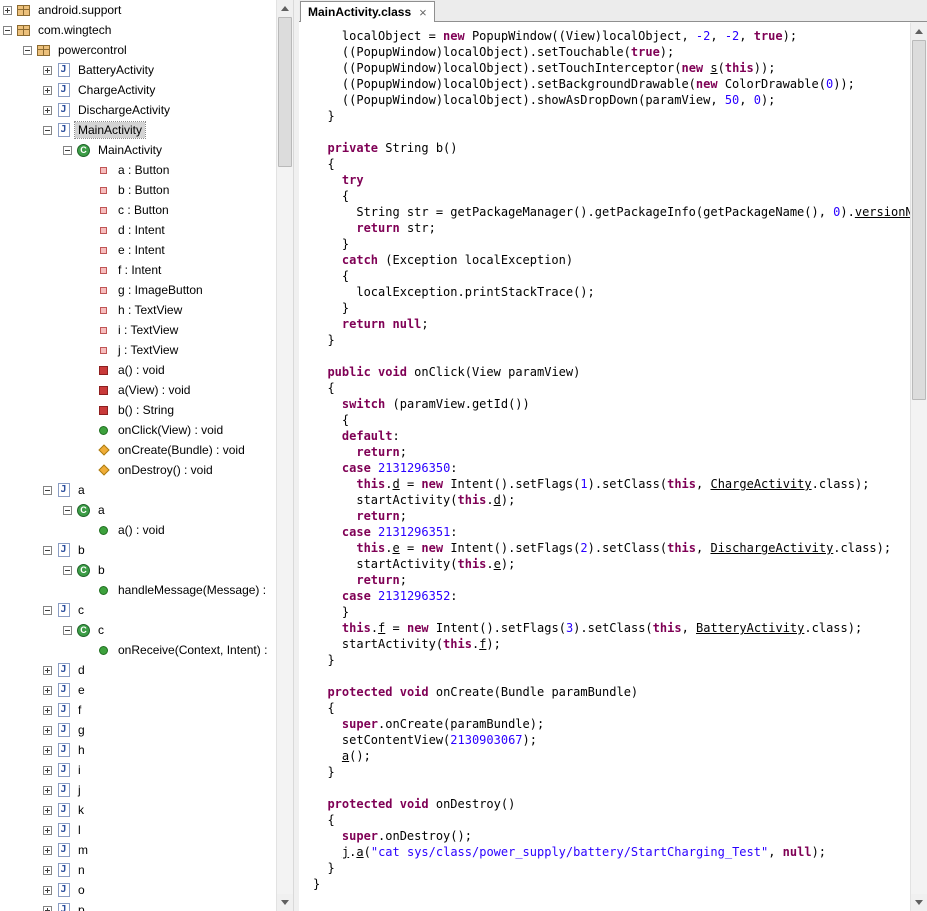  What do you see at coordinates (882, 212) in the screenshot?
I see `code-link: versionName` at bounding box center [882, 212].